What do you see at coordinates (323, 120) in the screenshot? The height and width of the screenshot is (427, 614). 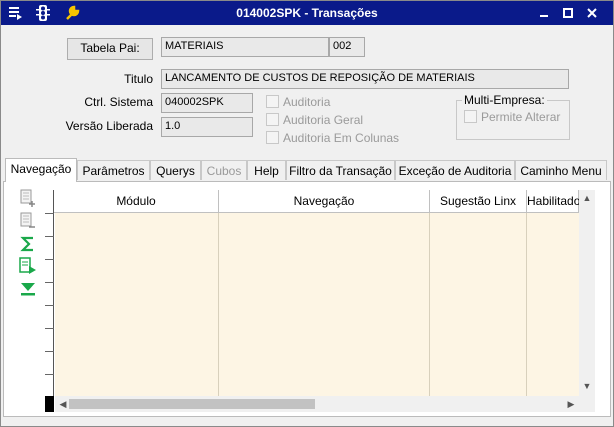 I see `auditoria-geral-label: Auditoria Geral` at bounding box center [323, 120].